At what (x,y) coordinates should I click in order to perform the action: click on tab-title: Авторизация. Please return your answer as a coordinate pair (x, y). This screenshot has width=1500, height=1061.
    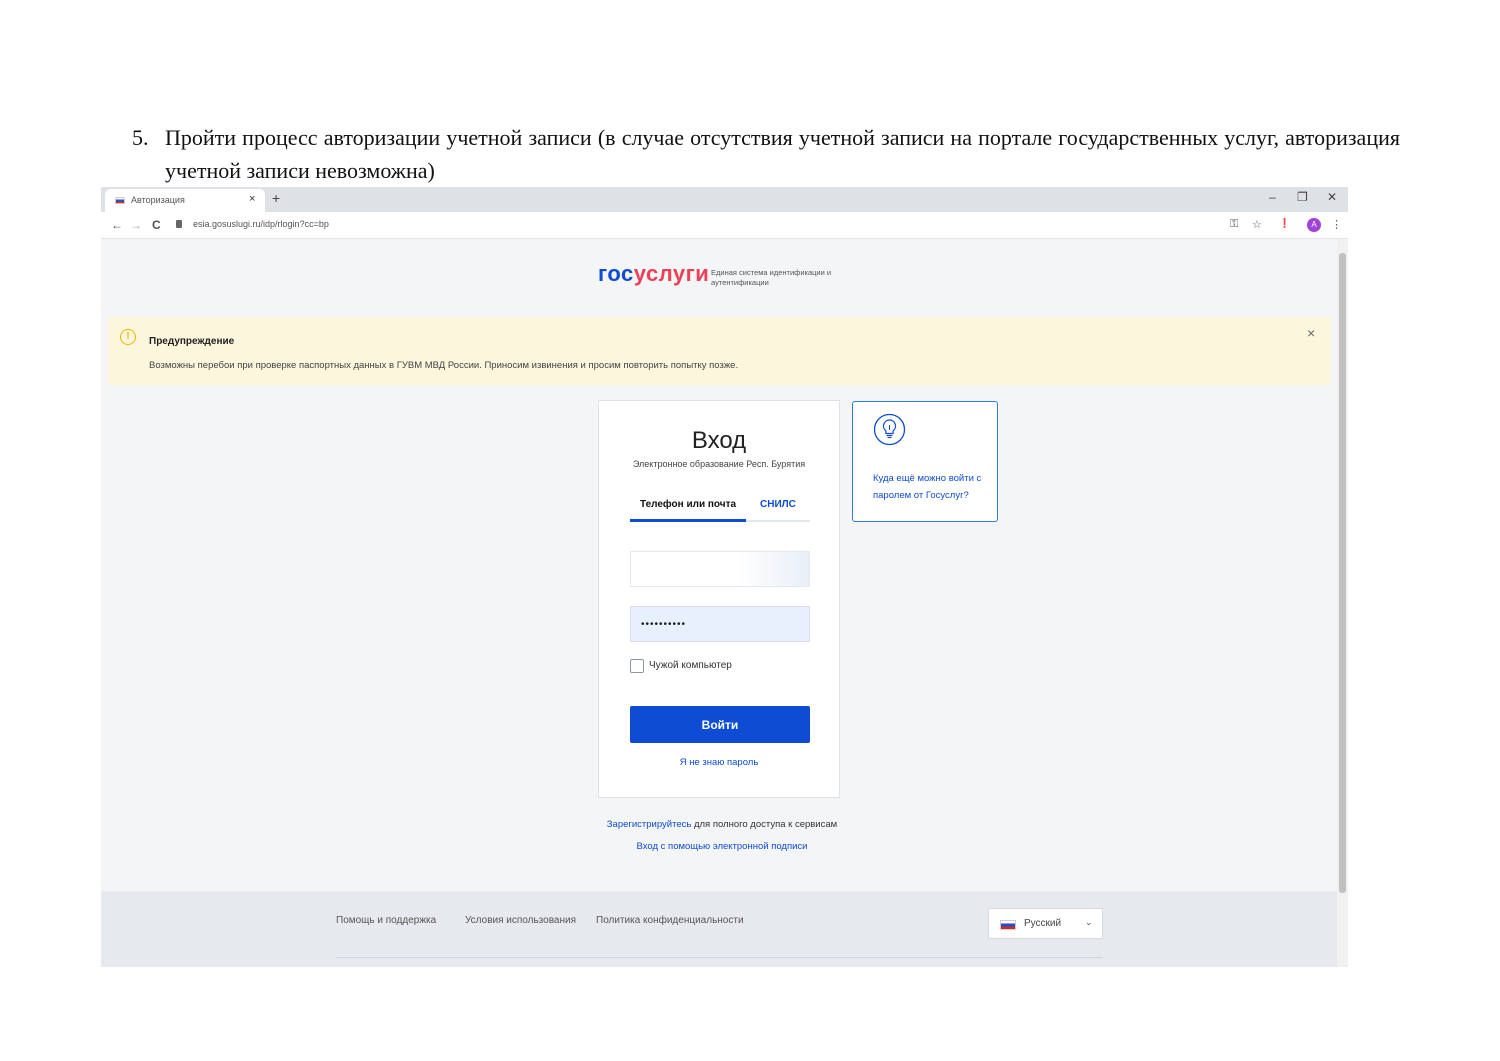
    Looking at the image, I should click on (158, 200).